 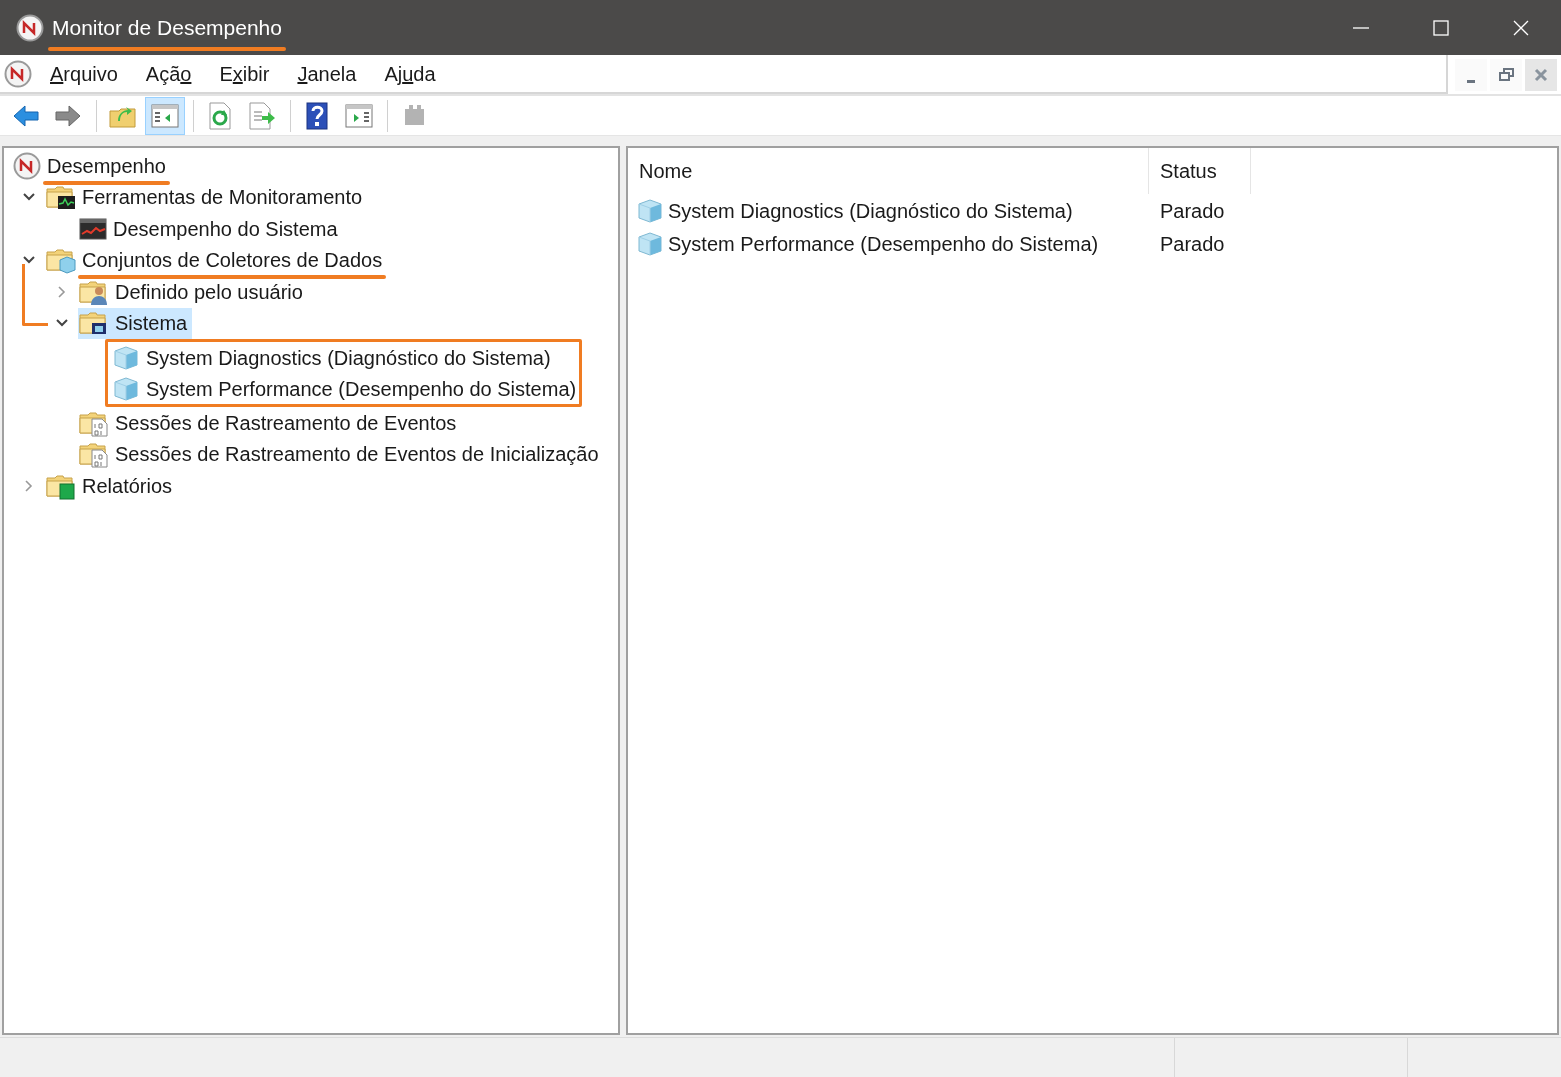 What do you see at coordinates (327, 73) in the screenshot?
I see `menu-item: Janela` at bounding box center [327, 73].